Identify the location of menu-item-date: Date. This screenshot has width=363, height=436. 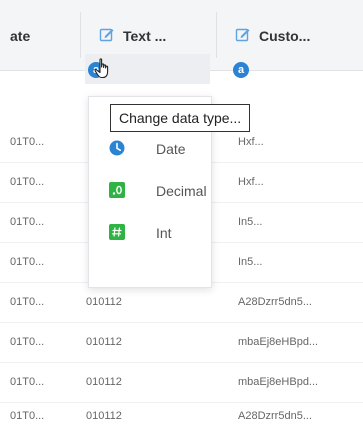
(150, 149).